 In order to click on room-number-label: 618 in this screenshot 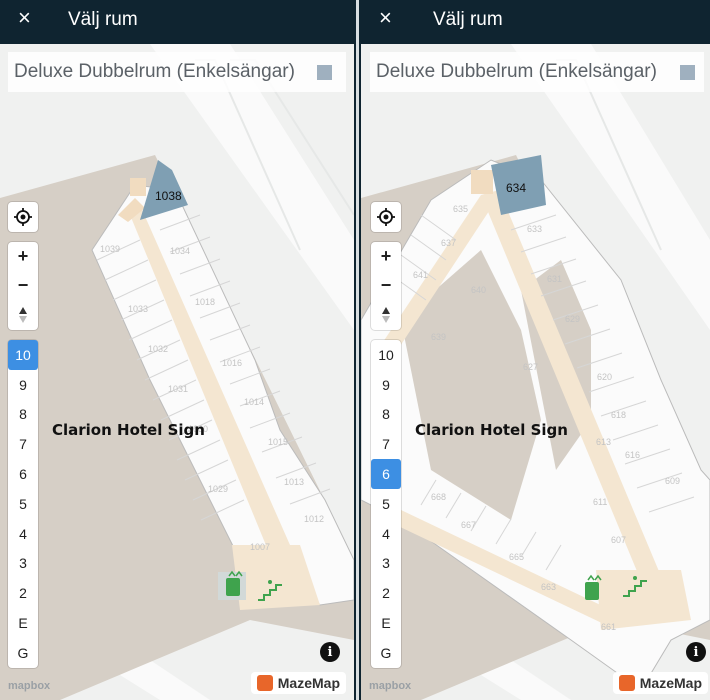, I will do `click(618, 415)`.